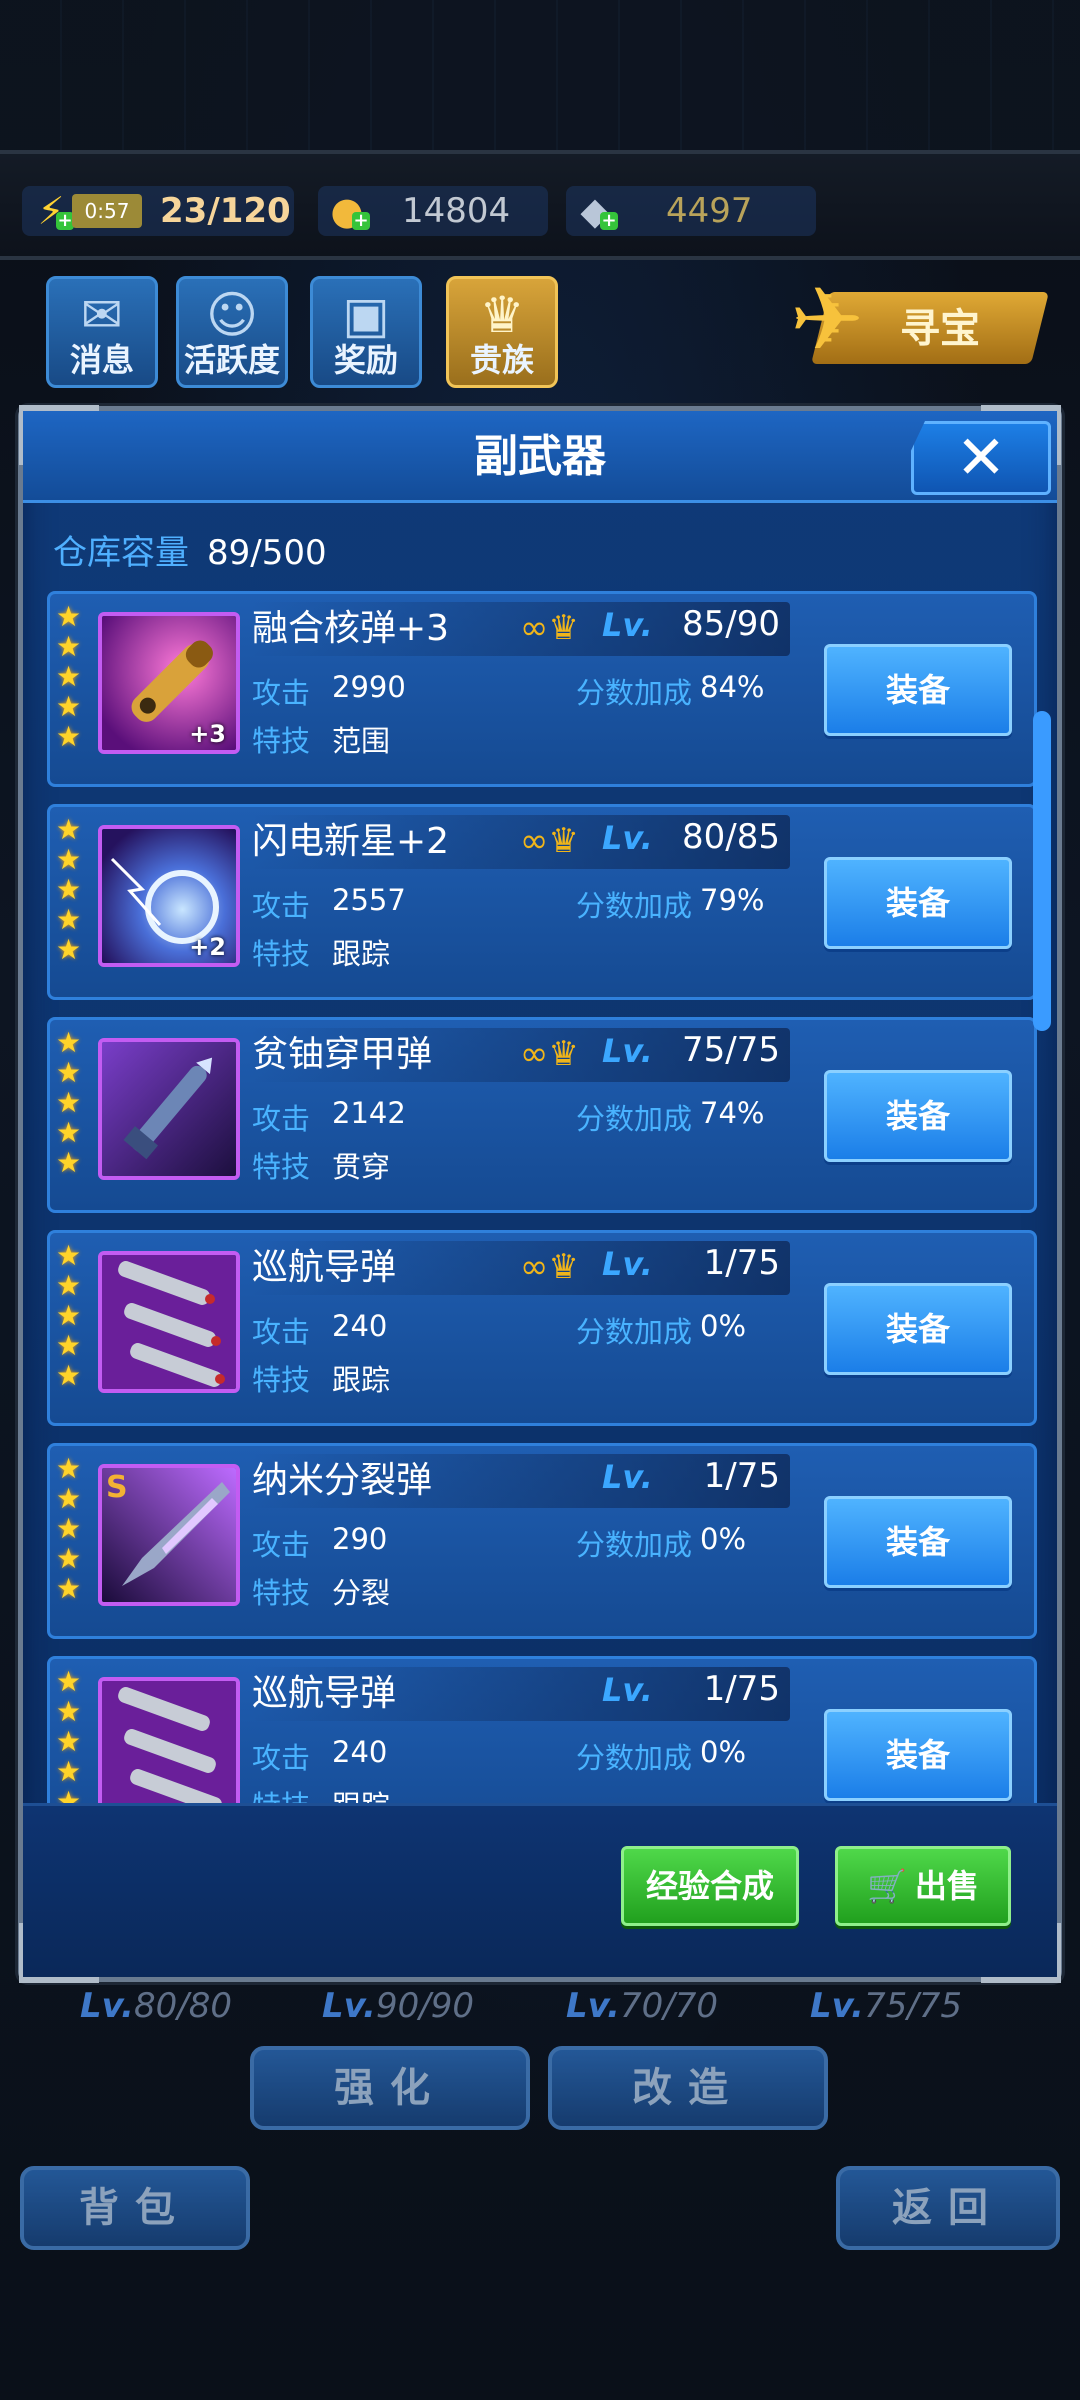 The height and width of the screenshot is (2400, 1080). Describe the element at coordinates (107, 211) in the screenshot. I see `energy-timer: 0:57` at that location.